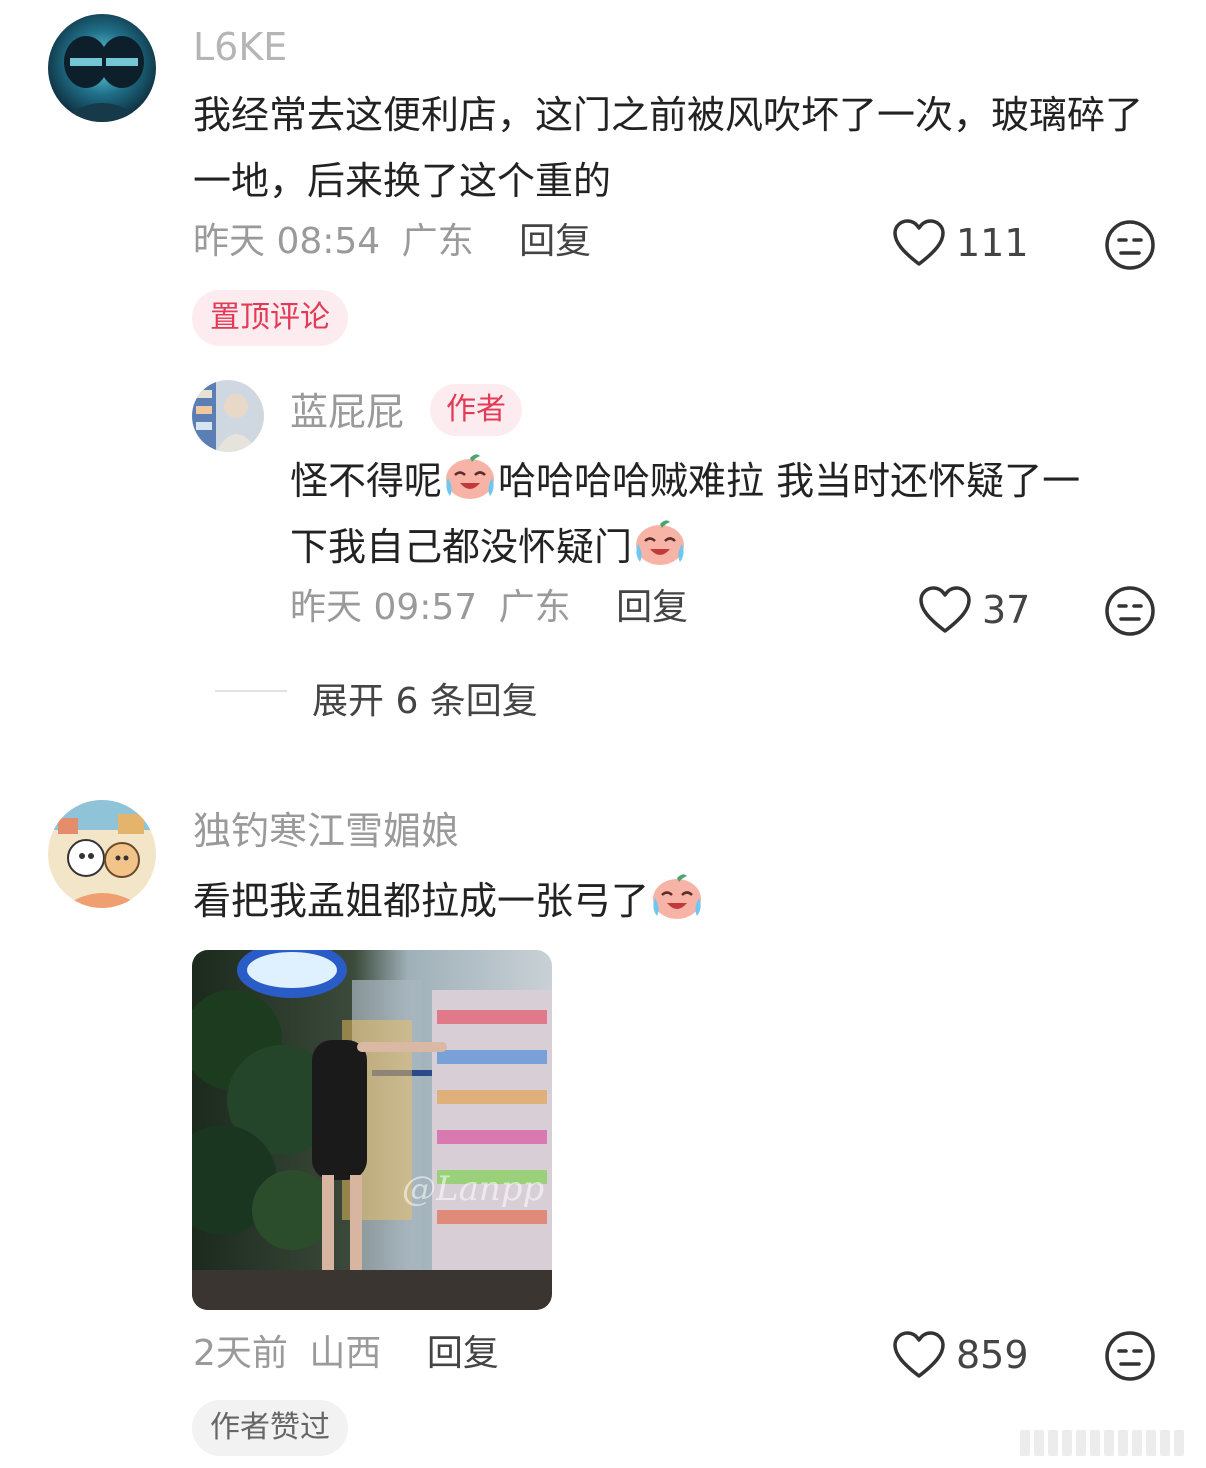 This screenshot has width=1206, height=1468. What do you see at coordinates (473, 1189) in the screenshot?
I see `image-watermark: @Lanpp` at bounding box center [473, 1189].